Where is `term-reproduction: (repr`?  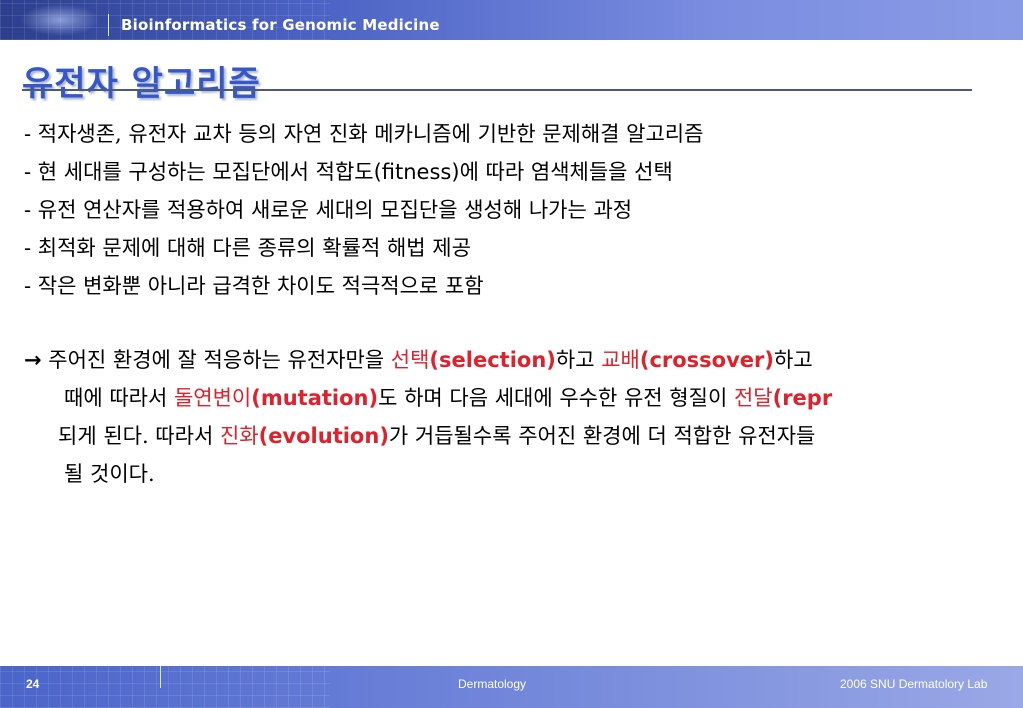 term-reproduction: (repr is located at coordinates (802, 398).